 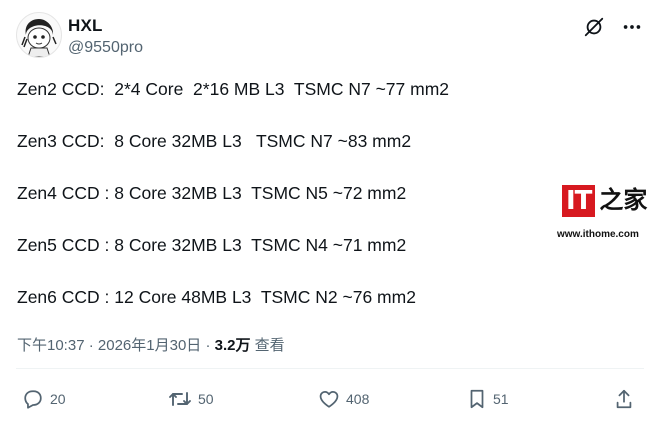 I want to click on share-button, so click(x=624, y=399).